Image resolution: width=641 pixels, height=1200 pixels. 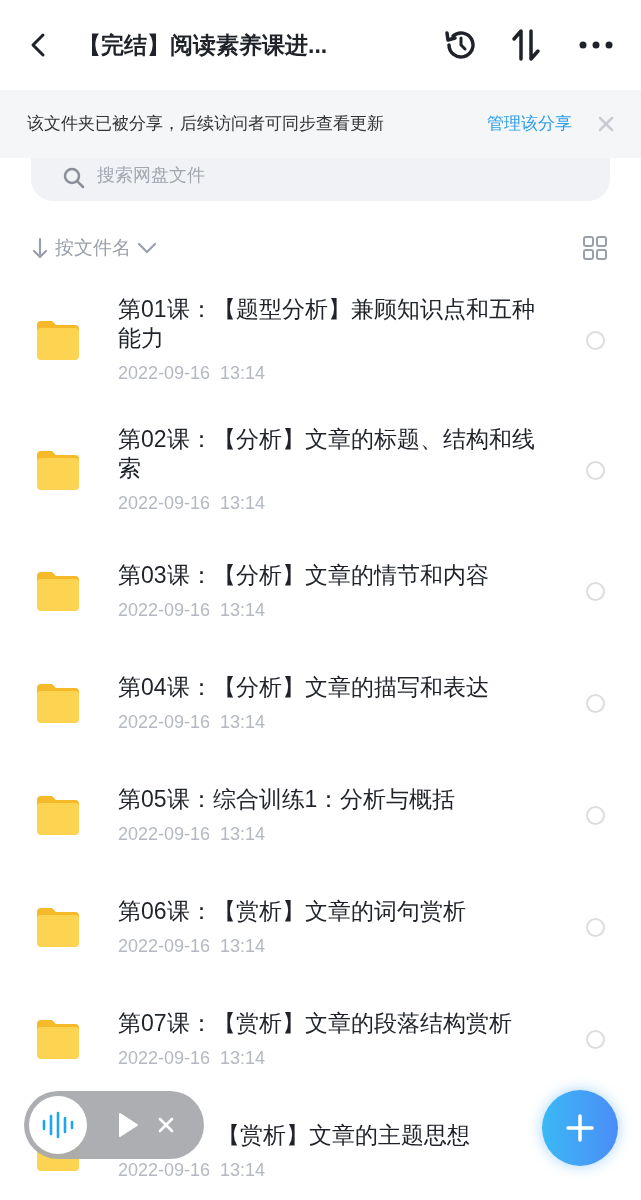 I want to click on plus-icon, so click(x=580, y=1128).